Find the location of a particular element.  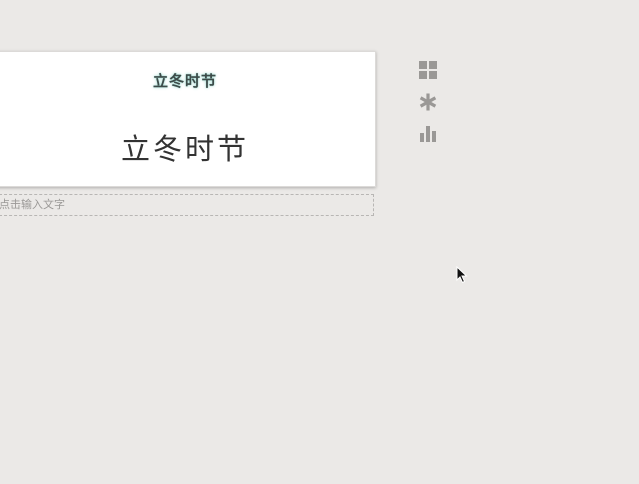

mouse-cursor-icon is located at coordinates (462, 276).